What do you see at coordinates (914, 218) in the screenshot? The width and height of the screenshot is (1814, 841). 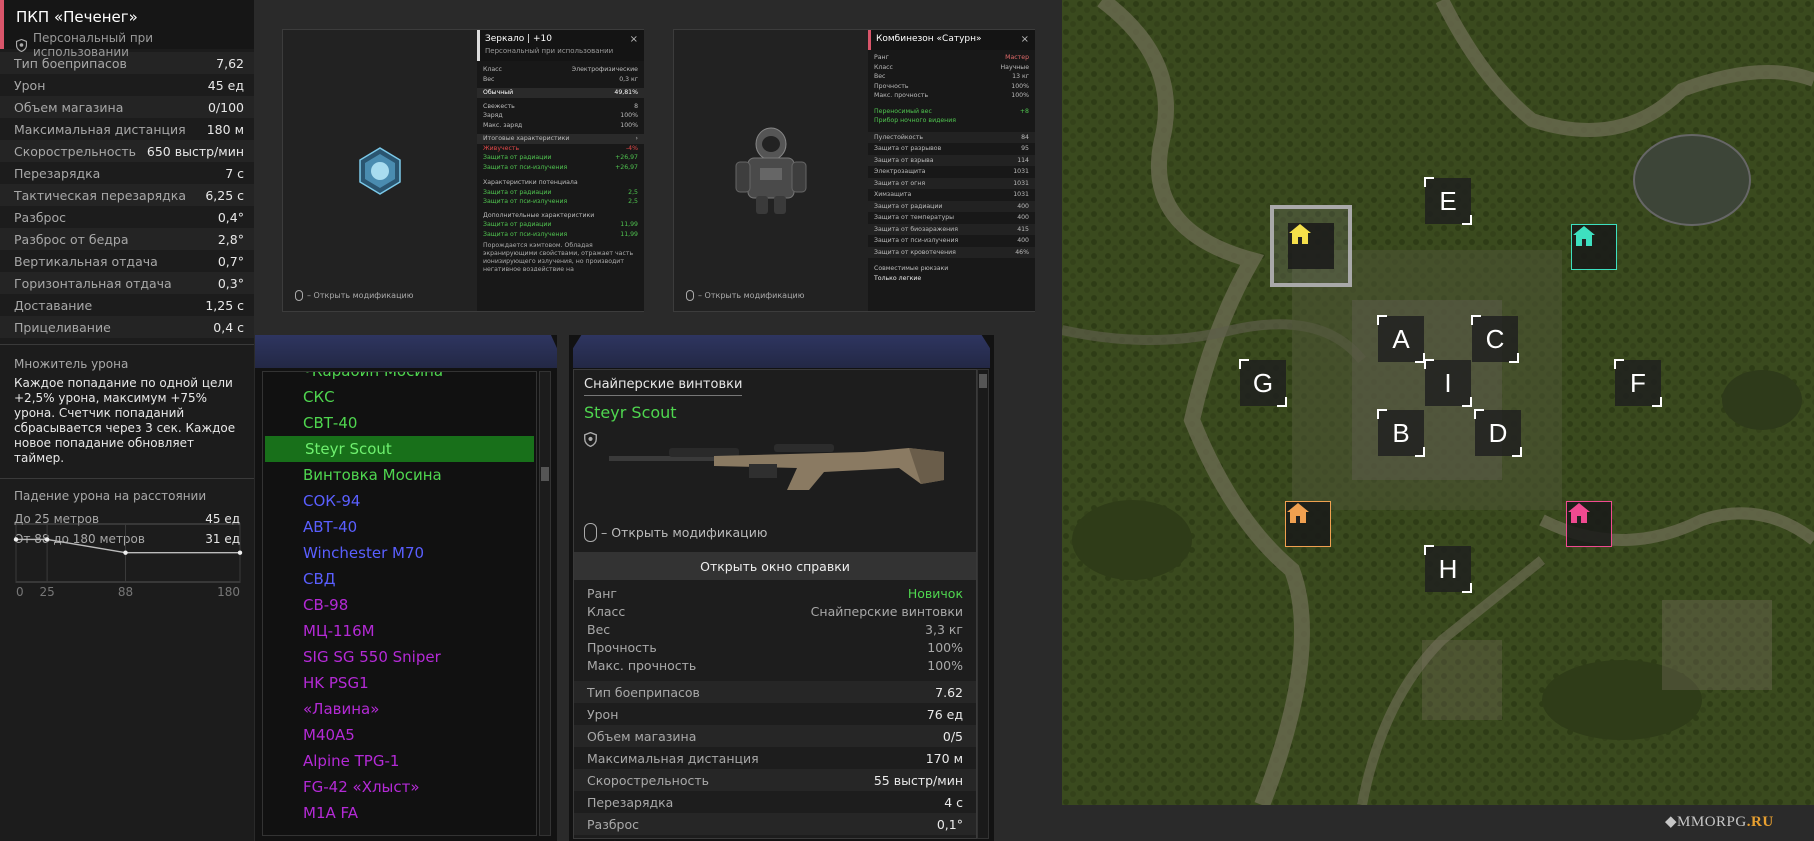 I see `stat-label: Защита от температуры` at bounding box center [914, 218].